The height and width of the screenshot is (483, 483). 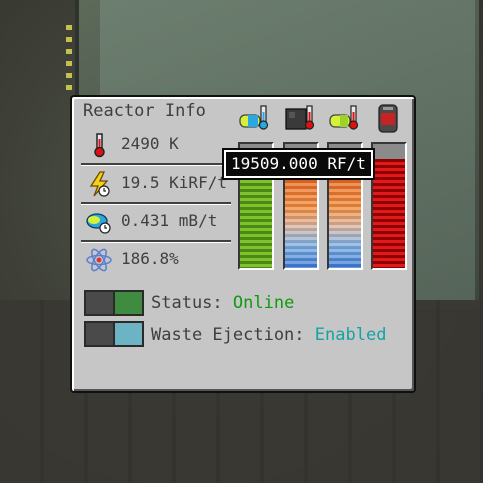 What do you see at coordinates (350, 335) in the screenshot?
I see `waste-ejection-value: Enabled` at bounding box center [350, 335].